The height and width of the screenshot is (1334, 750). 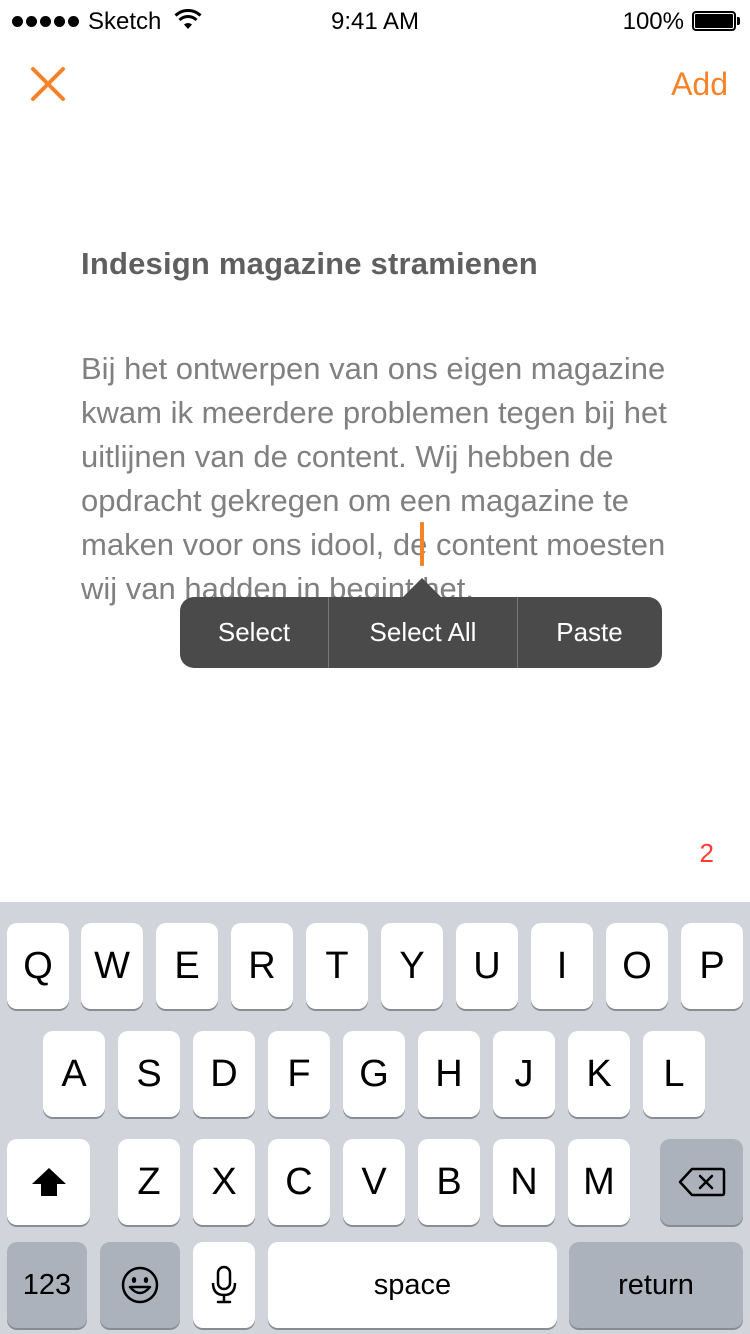 I want to click on key-b: B, so click(x=449, y=1182).